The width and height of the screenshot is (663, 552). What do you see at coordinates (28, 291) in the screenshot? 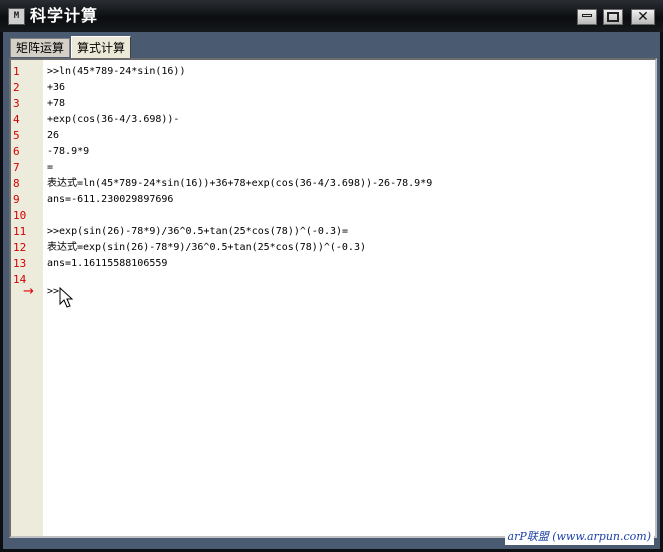
I see `current-line-arrow-icon: →` at bounding box center [28, 291].